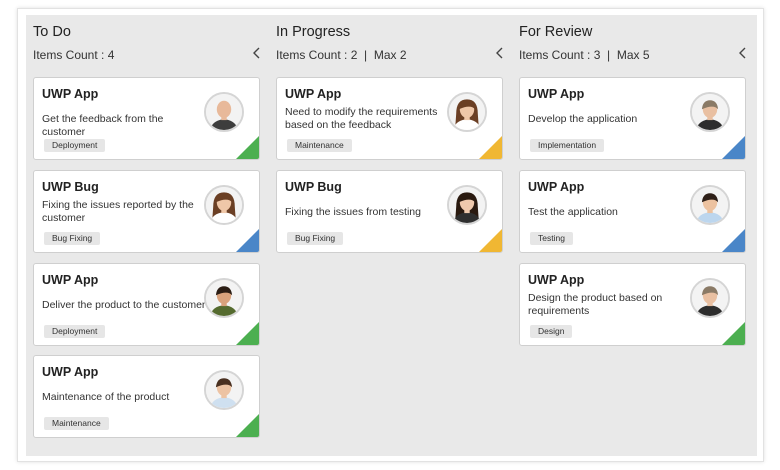 This screenshot has width=780, height=470. What do you see at coordinates (103, 125) in the screenshot?
I see `card-description: Get the feedback from the customer` at bounding box center [103, 125].